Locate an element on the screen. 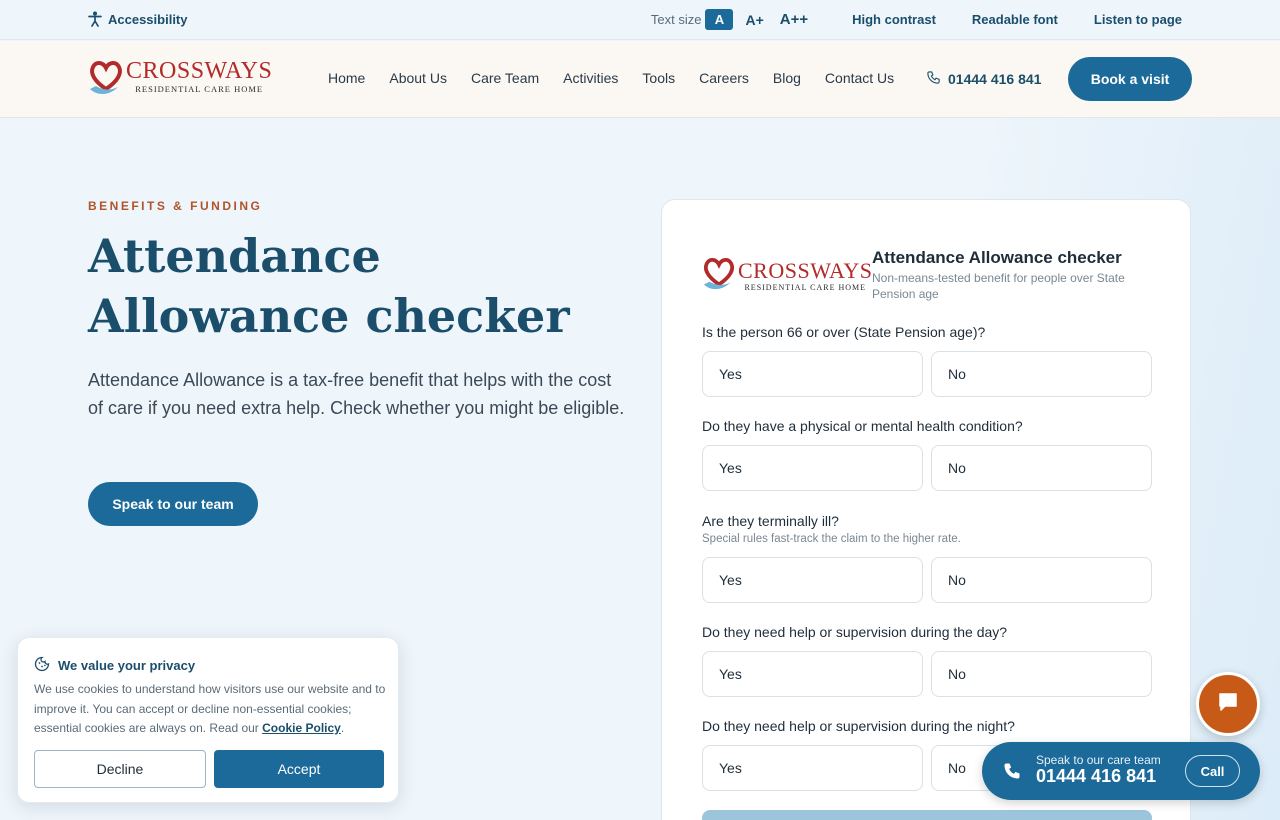 This screenshot has height=820, width=1280. decline-cookies-button: Decline is located at coordinates (120, 769).